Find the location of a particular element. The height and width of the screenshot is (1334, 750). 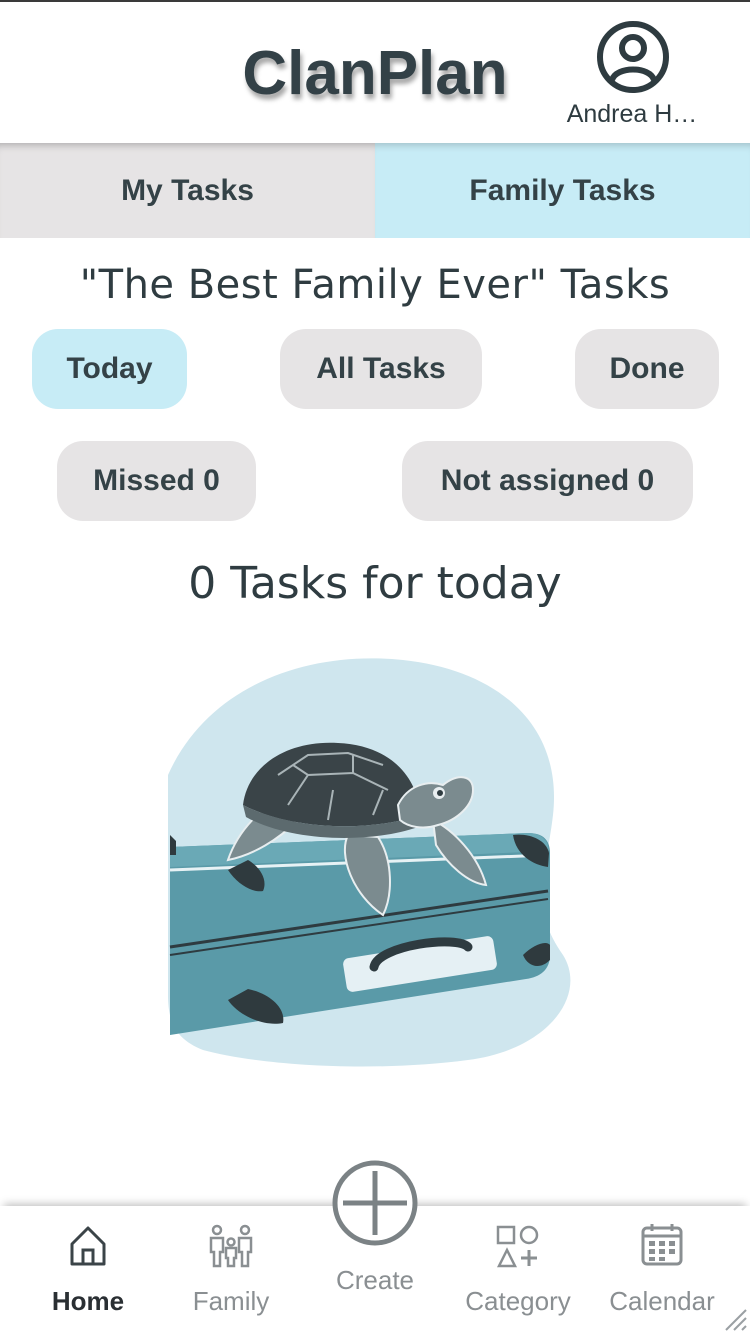

nav-family: Family is located at coordinates (231, 1270).